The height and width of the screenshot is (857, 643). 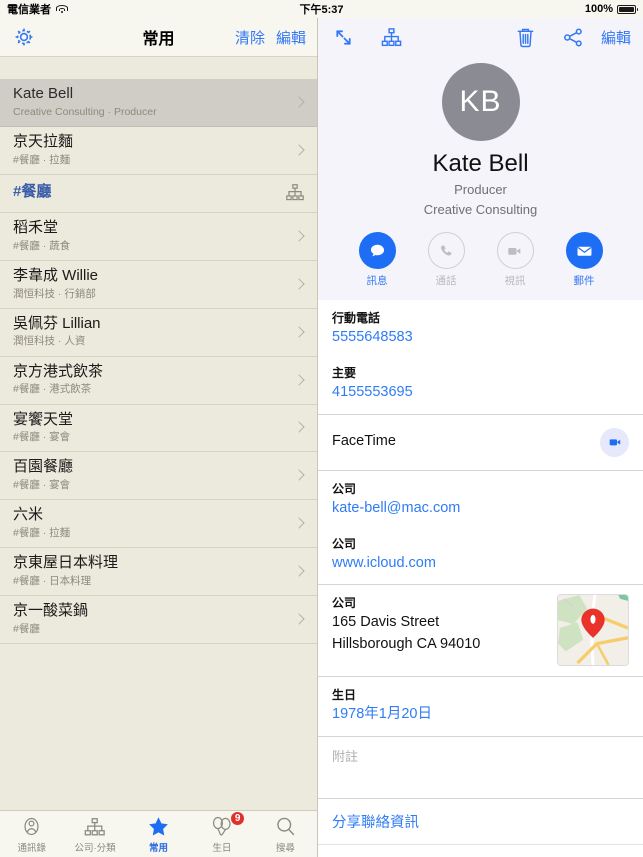 What do you see at coordinates (154, 332) in the screenshot?
I see `list-item-text: 吳佩芬 Lillian 潤恒科技 · 人資` at bounding box center [154, 332].